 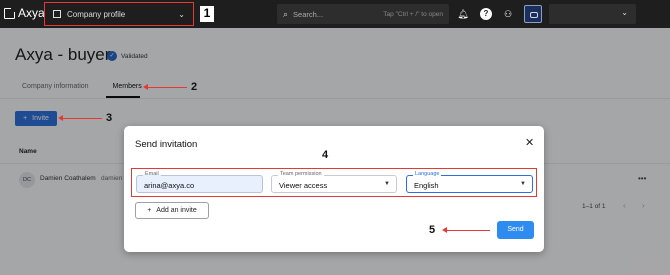 What do you see at coordinates (463, 14) in the screenshot?
I see `bell-icon: 🔔︎` at bounding box center [463, 14].